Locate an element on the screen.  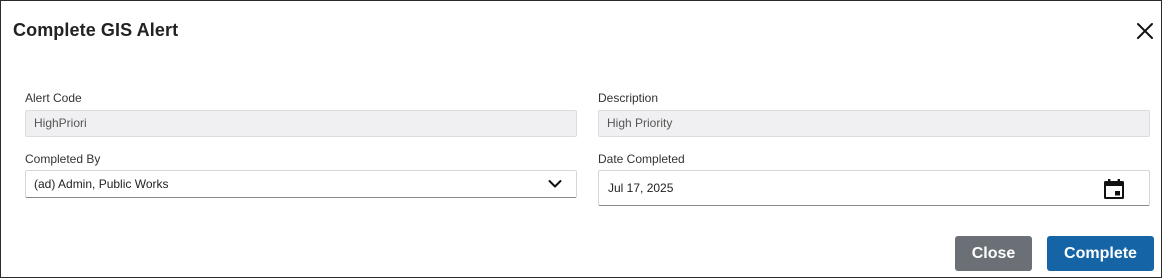
calendar-icon is located at coordinates (1114, 189).